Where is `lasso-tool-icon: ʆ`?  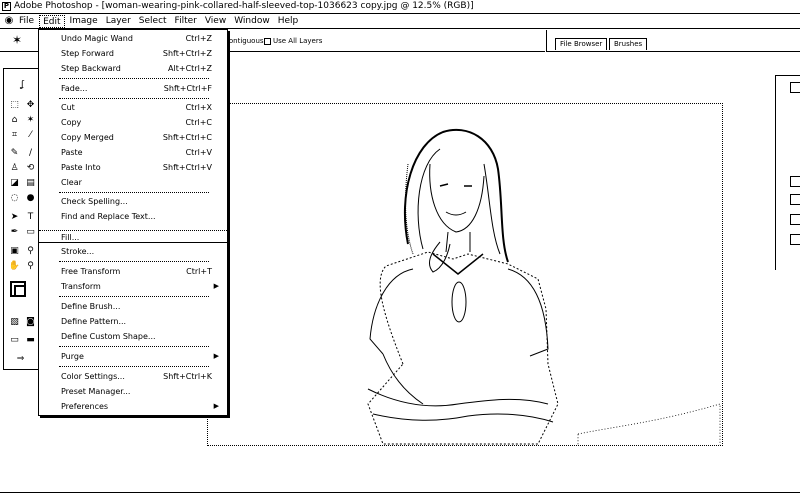 lasso-tool-icon: ʆ is located at coordinates (22, 85).